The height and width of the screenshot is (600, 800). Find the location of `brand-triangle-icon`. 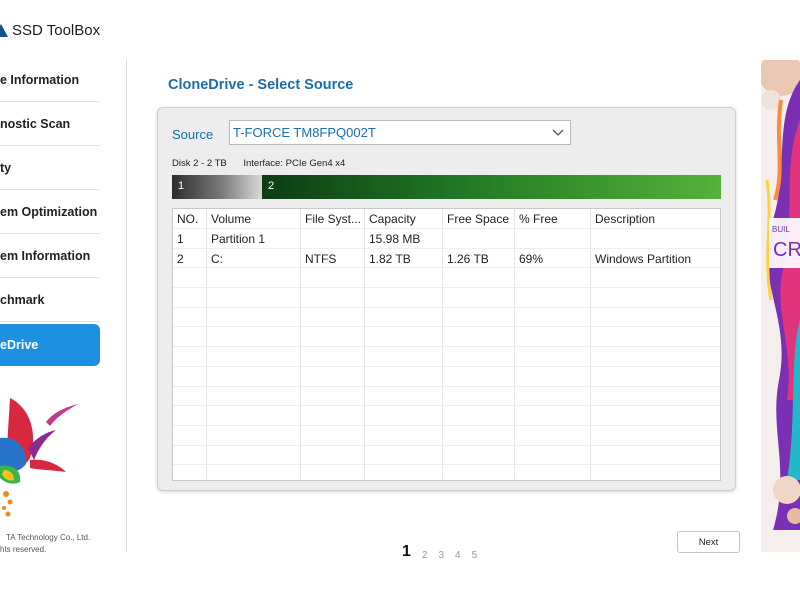

brand-triangle-icon is located at coordinates (4, 30).